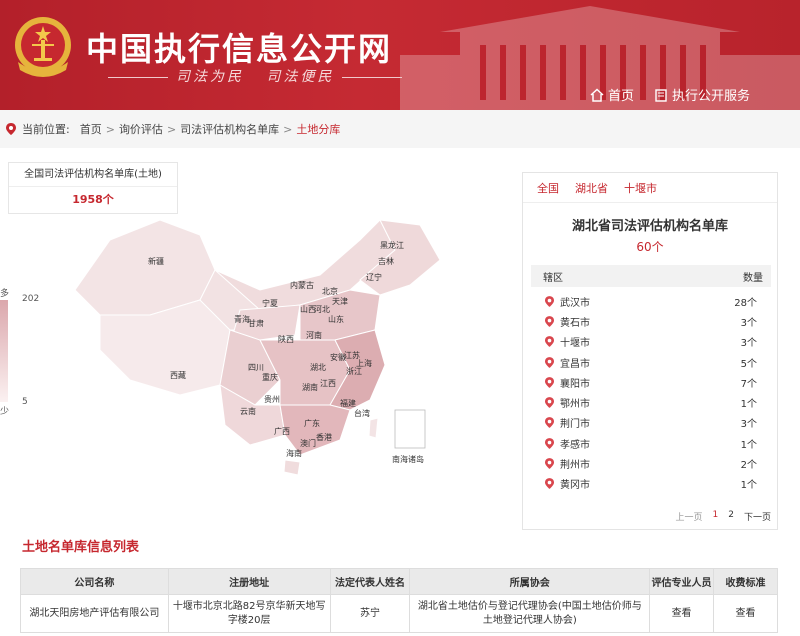 The width and height of the screenshot is (800, 636). Describe the element at coordinates (748, 466) in the screenshot. I see `city-count: 2个` at that location.